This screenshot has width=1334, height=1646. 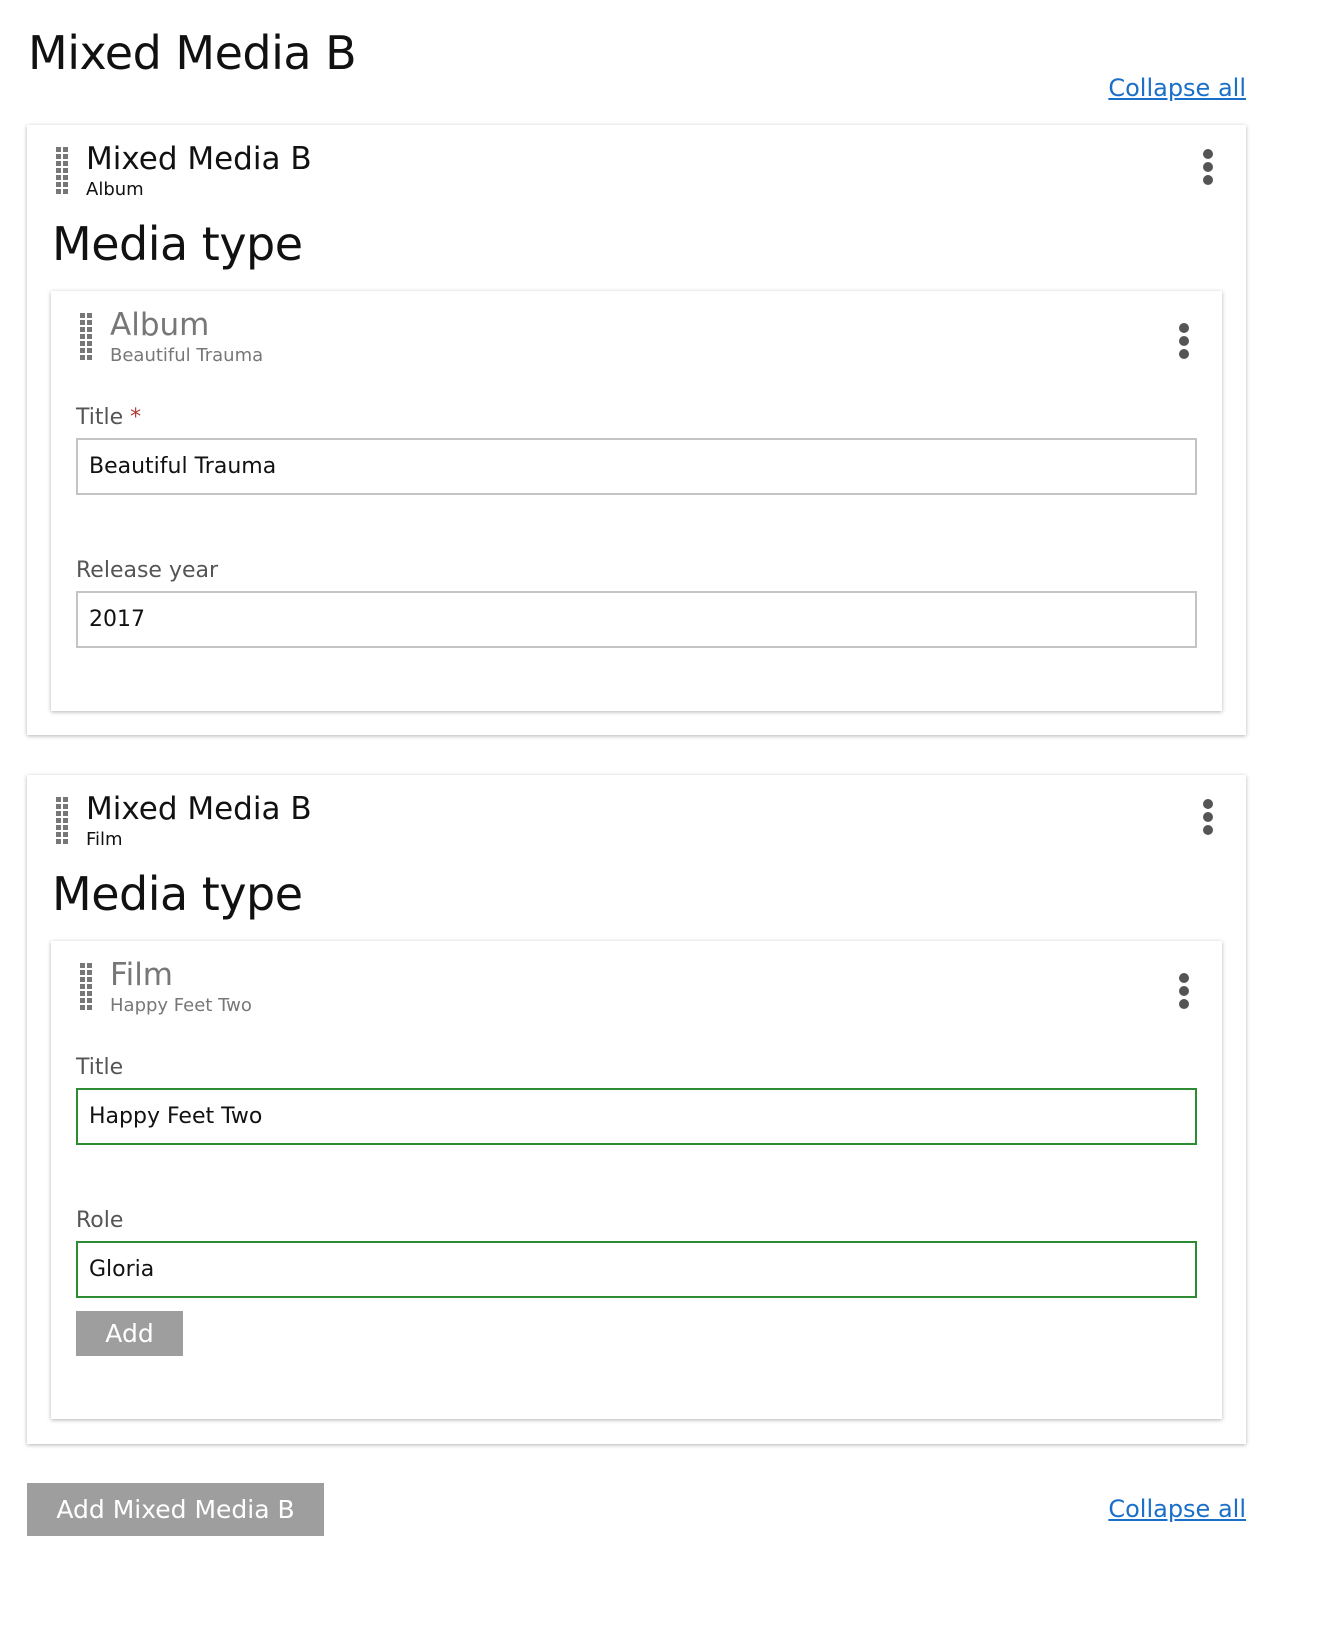 What do you see at coordinates (175, 1509) in the screenshot?
I see `add-mixed-media-button: Add Mixed Media B` at bounding box center [175, 1509].